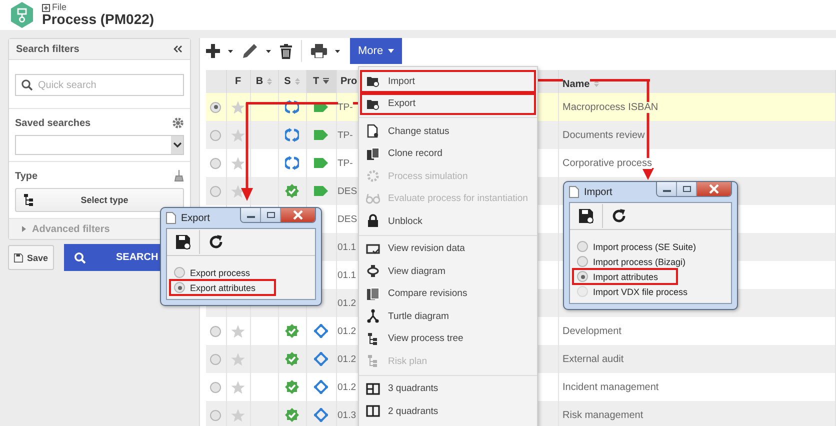 This screenshot has width=836, height=426. I want to click on column-header: Name, so click(576, 84).